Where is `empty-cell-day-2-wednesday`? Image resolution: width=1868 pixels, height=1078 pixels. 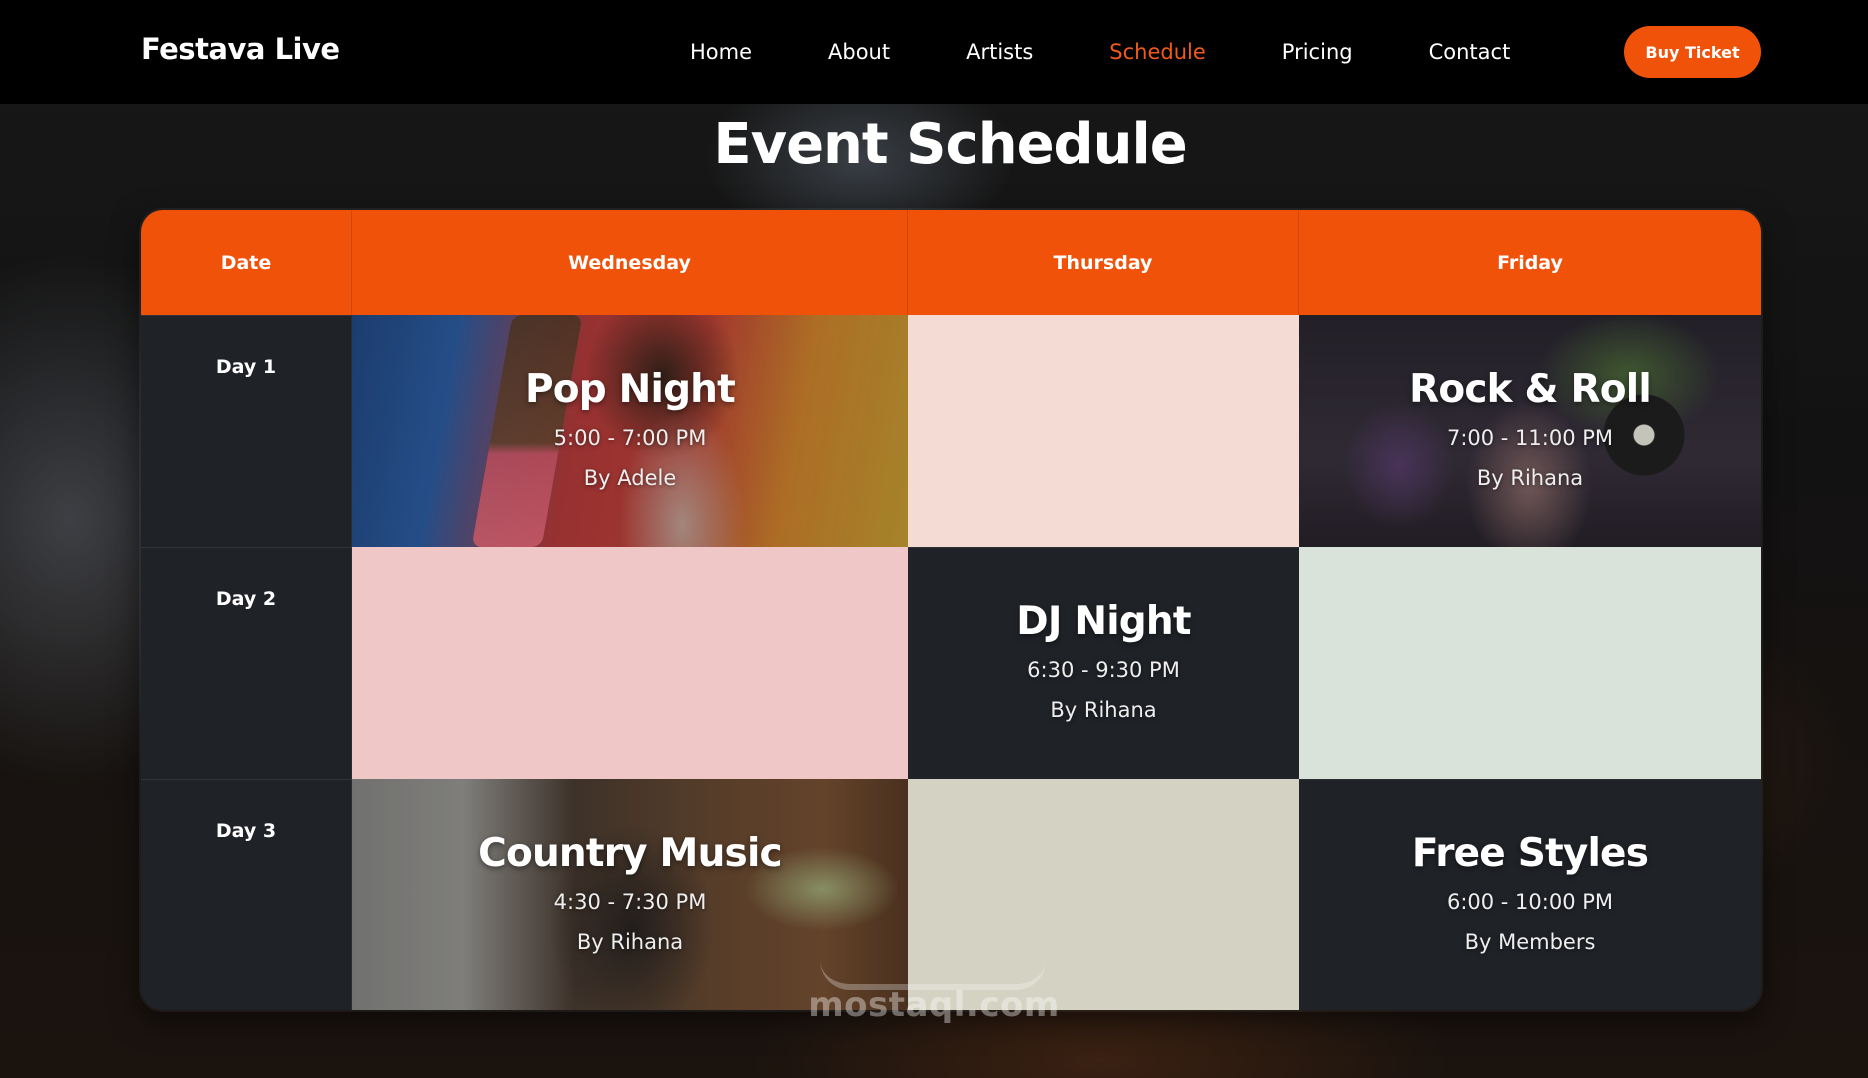 empty-cell-day-2-wednesday is located at coordinates (630, 663).